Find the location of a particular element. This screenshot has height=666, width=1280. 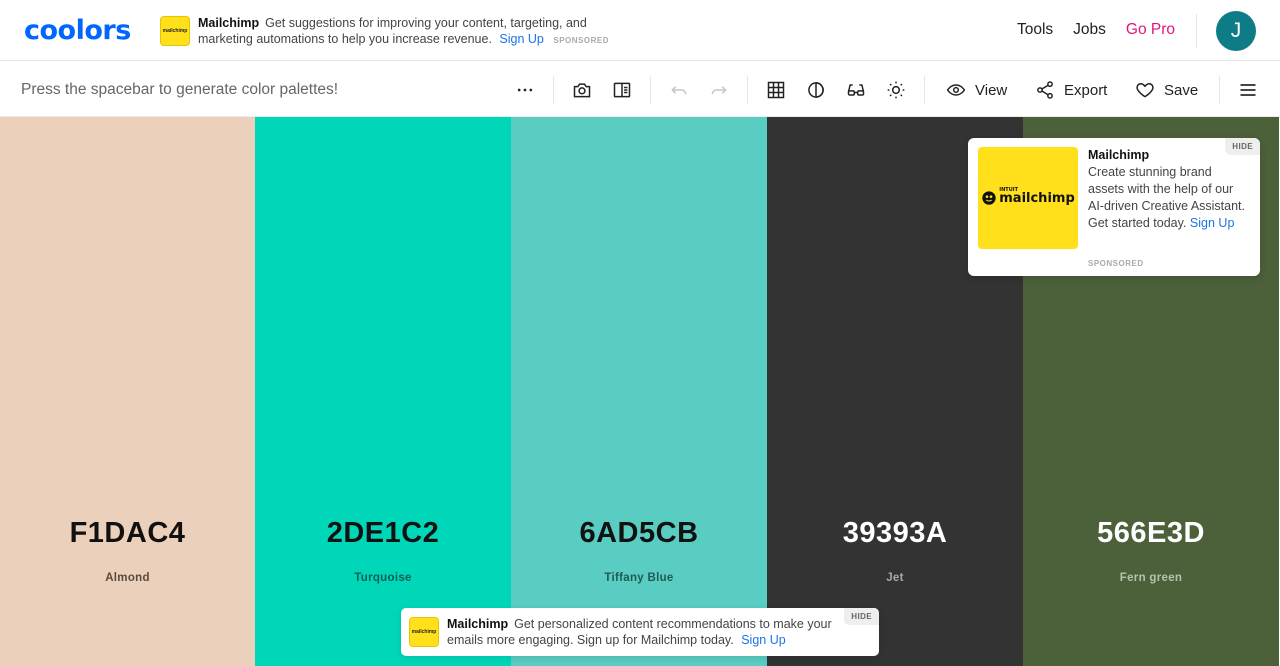

header-ad-signup-link: Sign Up is located at coordinates (521, 39).